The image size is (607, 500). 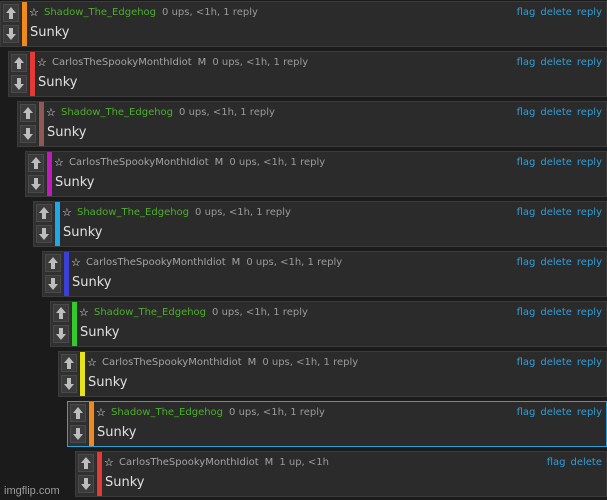 I want to click on mod-badge: M, so click(x=252, y=362).